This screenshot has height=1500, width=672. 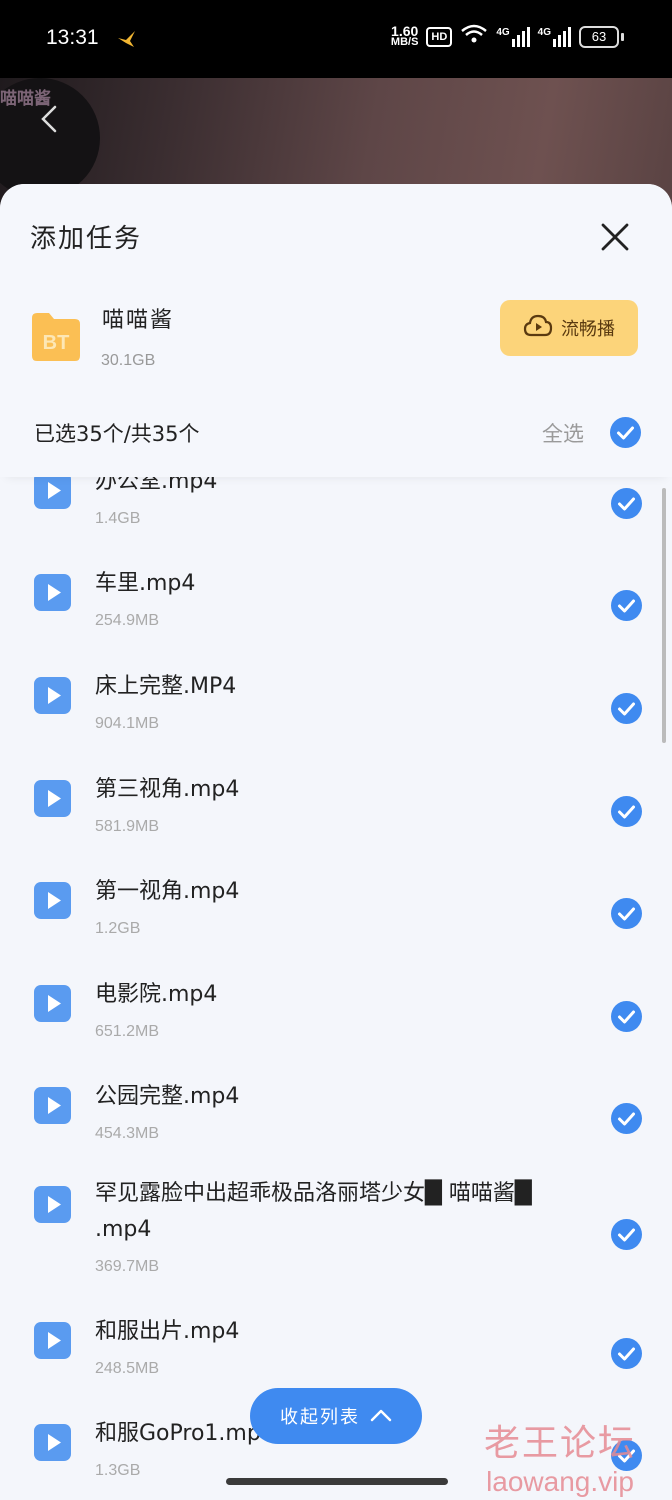 I want to click on file-name: 电影院.mp4, so click(x=156, y=994).